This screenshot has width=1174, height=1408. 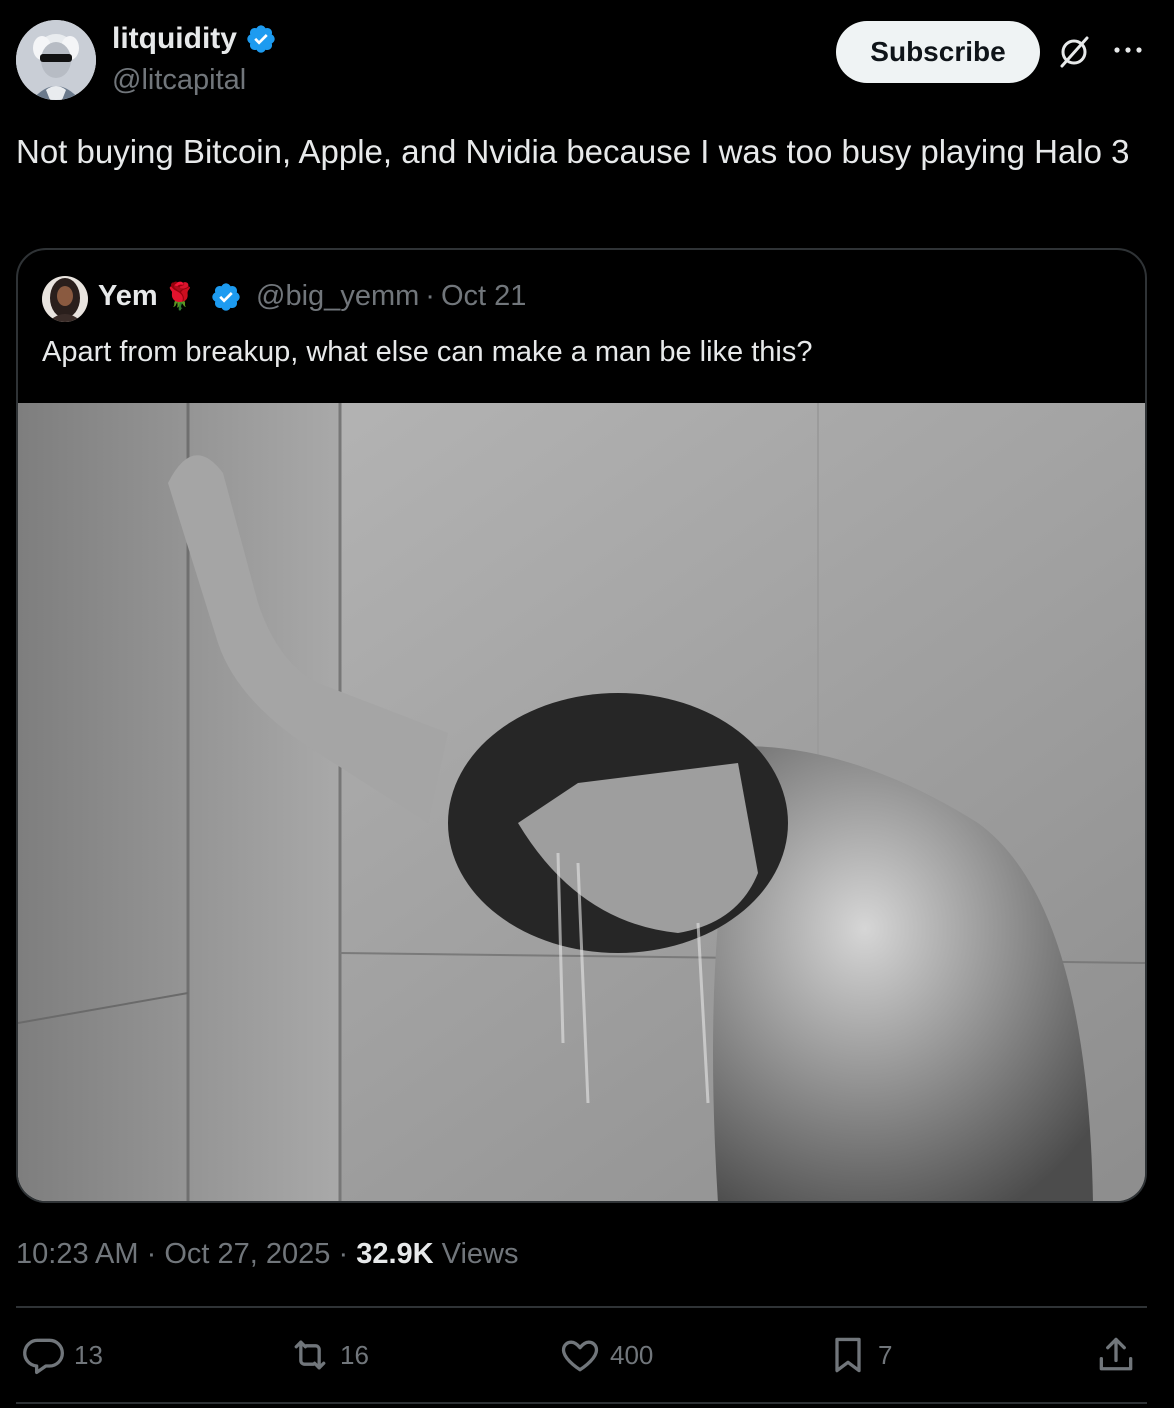 I want to click on share-icon, so click(x=1116, y=1354).